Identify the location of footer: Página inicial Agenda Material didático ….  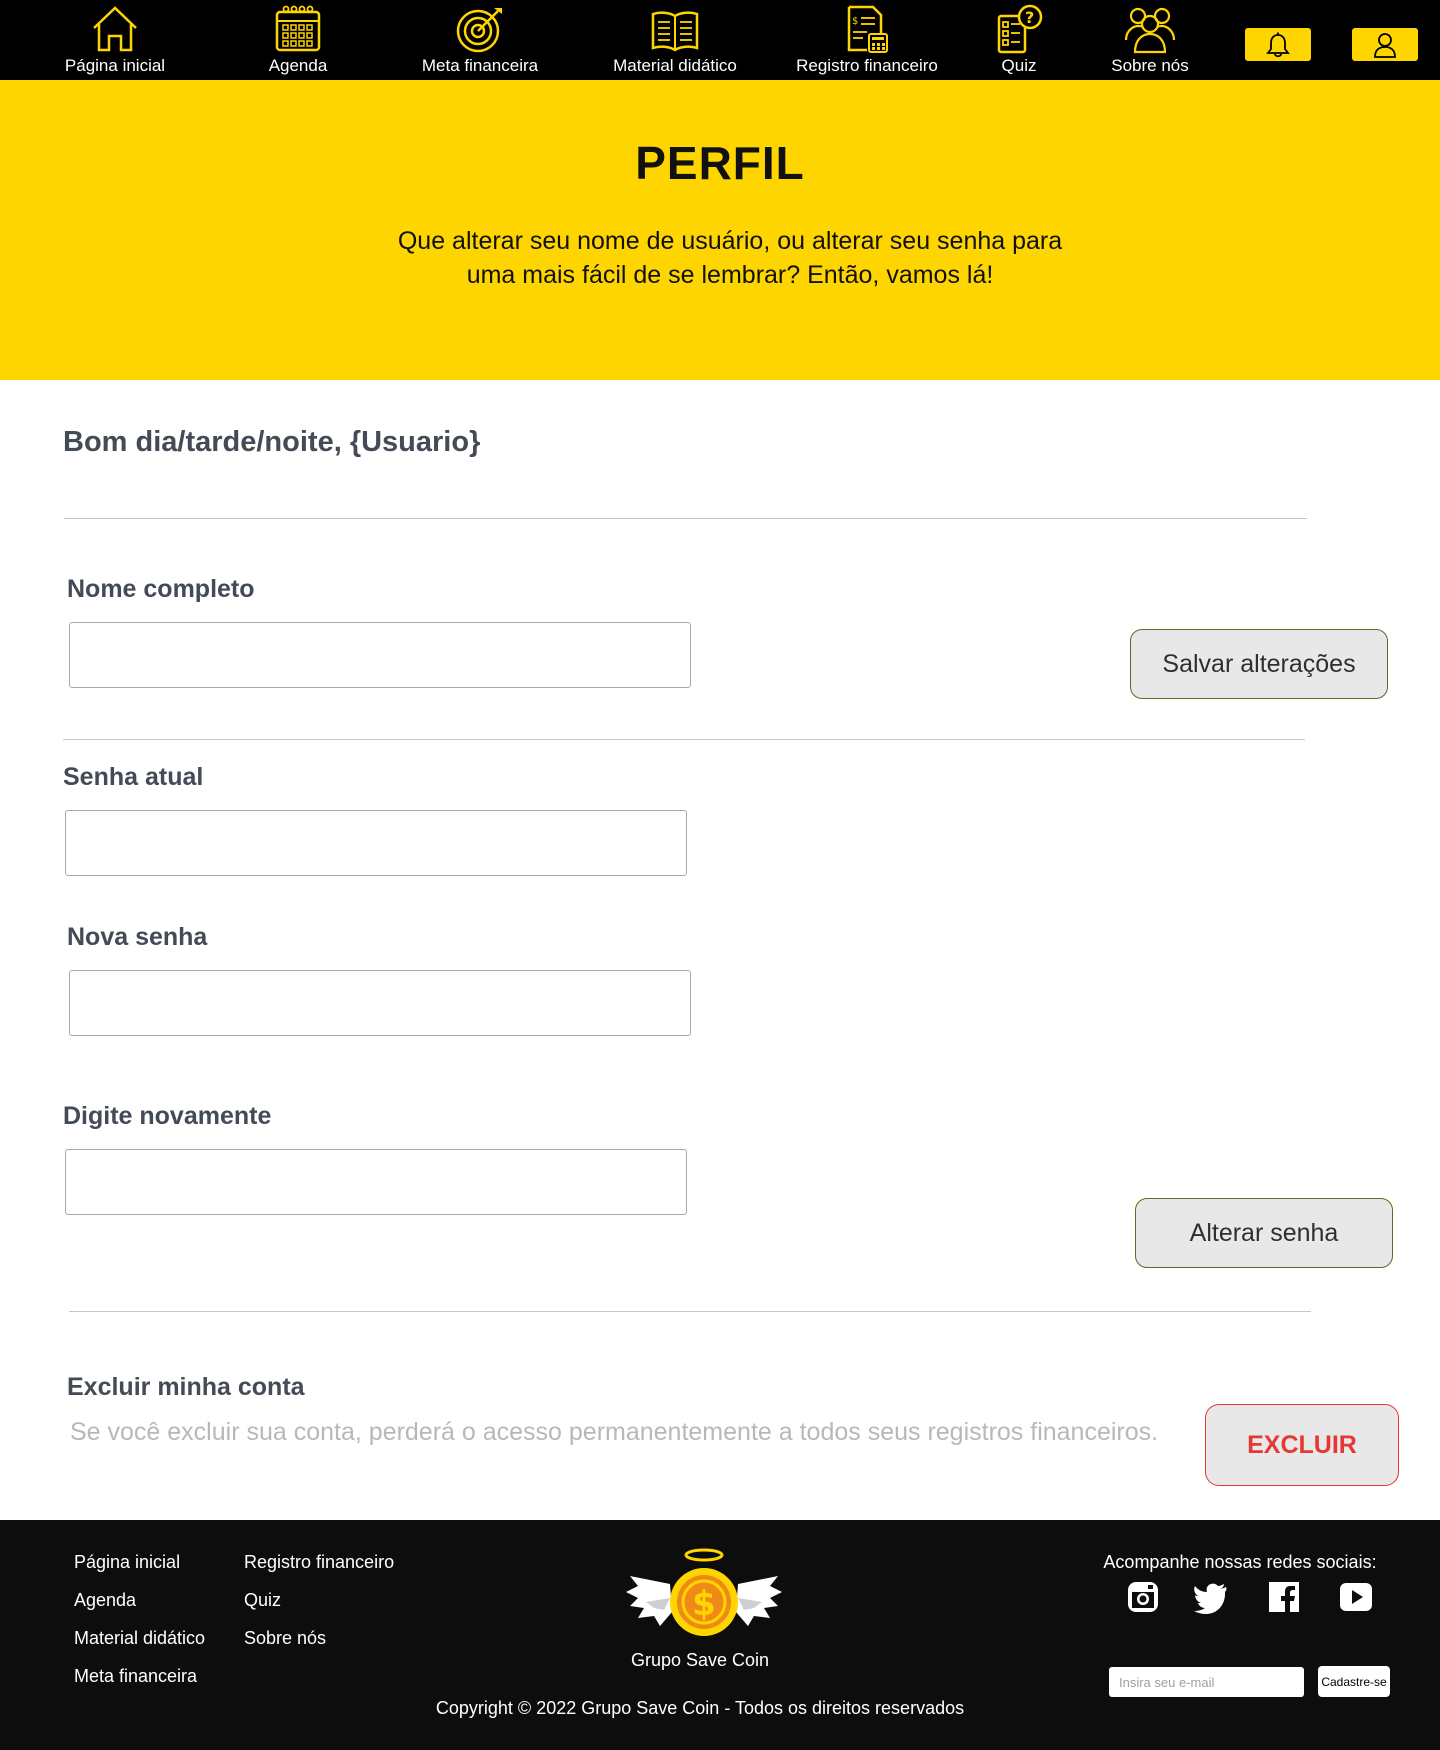
(720, 1635).